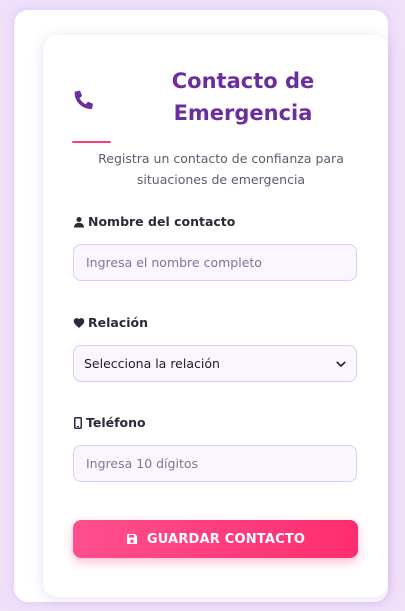 This screenshot has width=405, height=611. What do you see at coordinates (152, 363) in the screenshot?
I see `relation-select-value: Selecciona la relación` at bounding box center [152, 363].